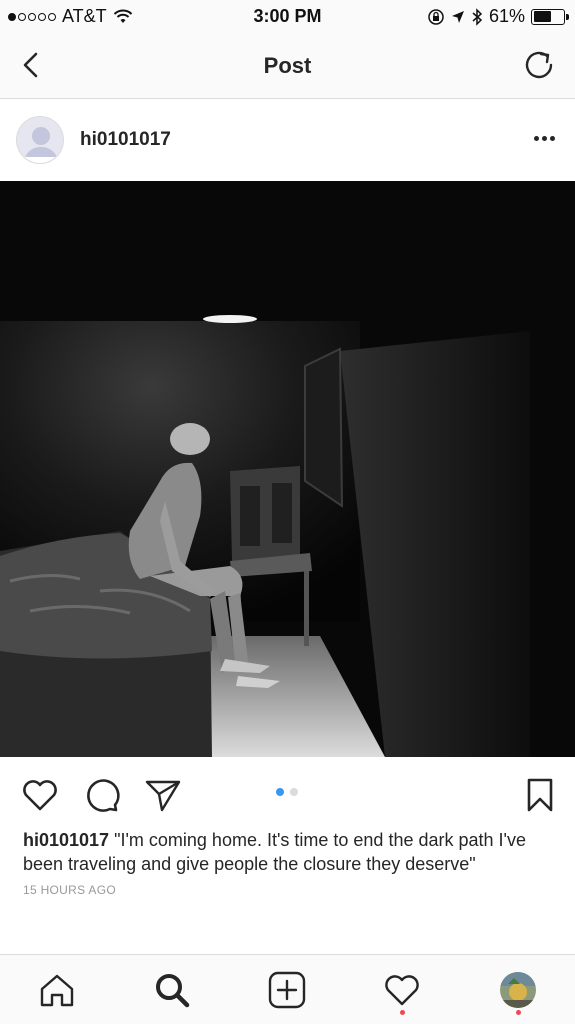 The height and width of the screenshot is (1024, 575). I want to click on refresh-icon, so click(539, 65).